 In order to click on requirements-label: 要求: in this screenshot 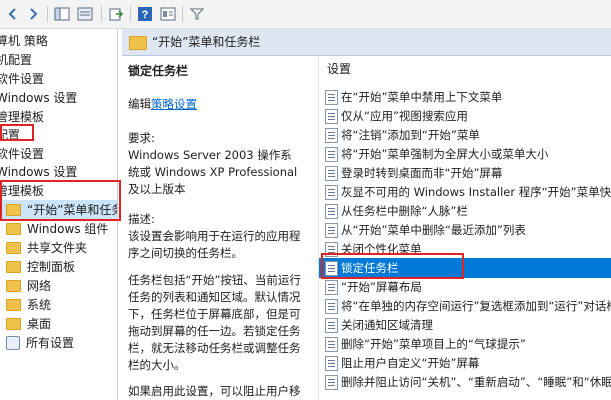, I will do `click(141, 138)`.